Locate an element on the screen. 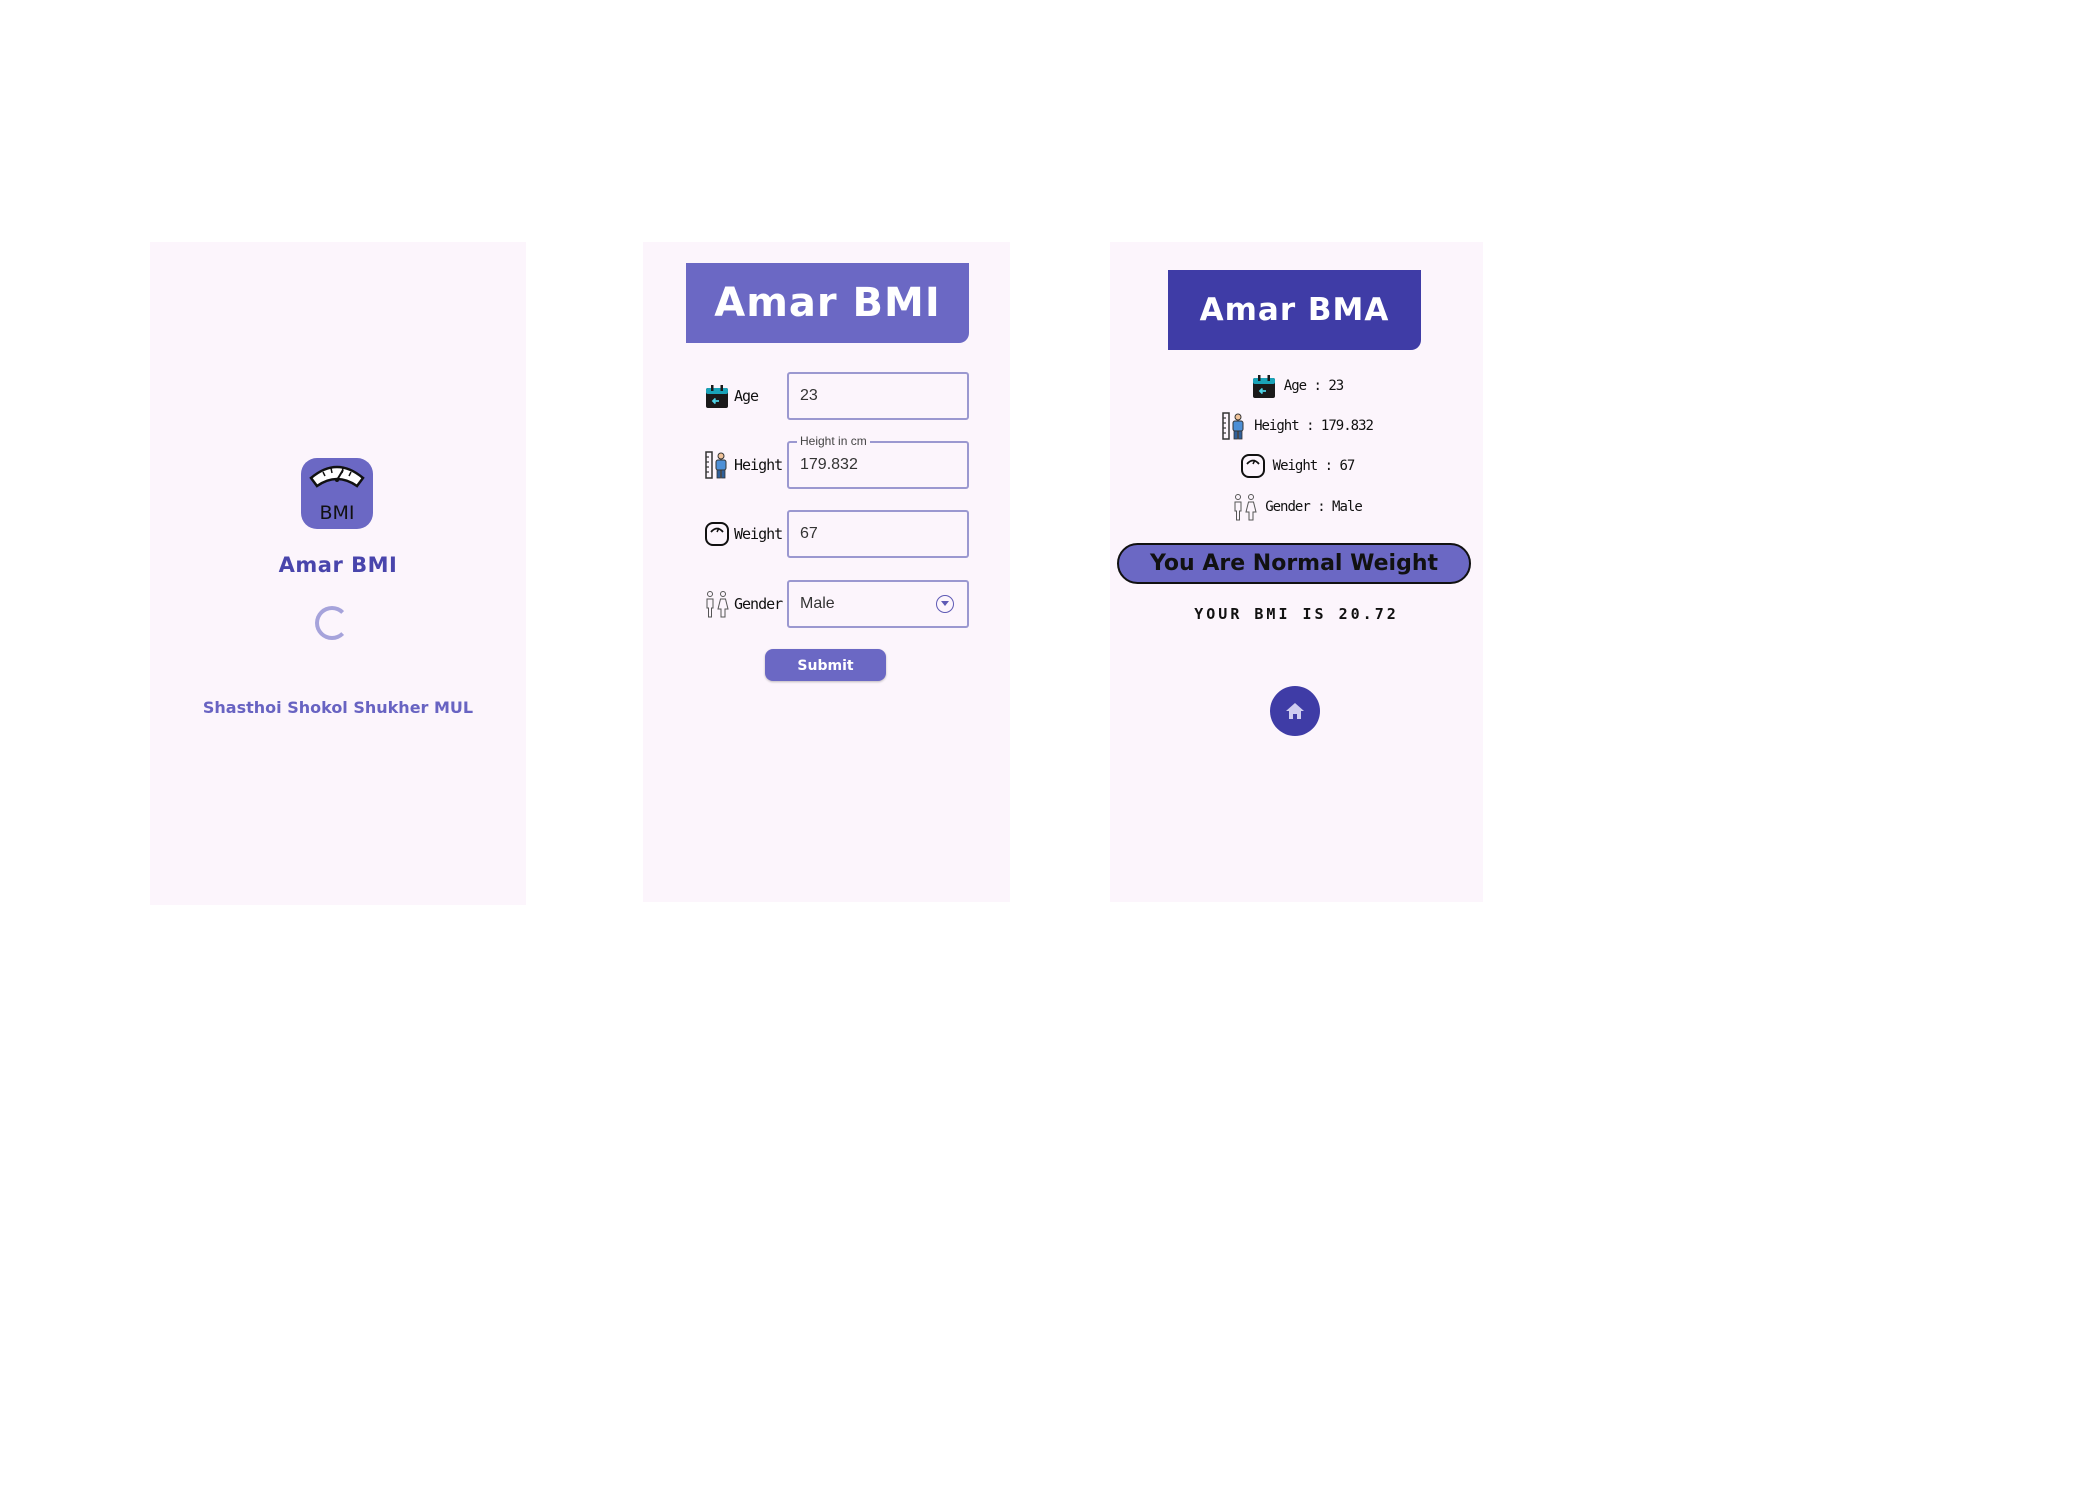  height-input: Height in cm 179.832 is located at coordinates (878, 461).